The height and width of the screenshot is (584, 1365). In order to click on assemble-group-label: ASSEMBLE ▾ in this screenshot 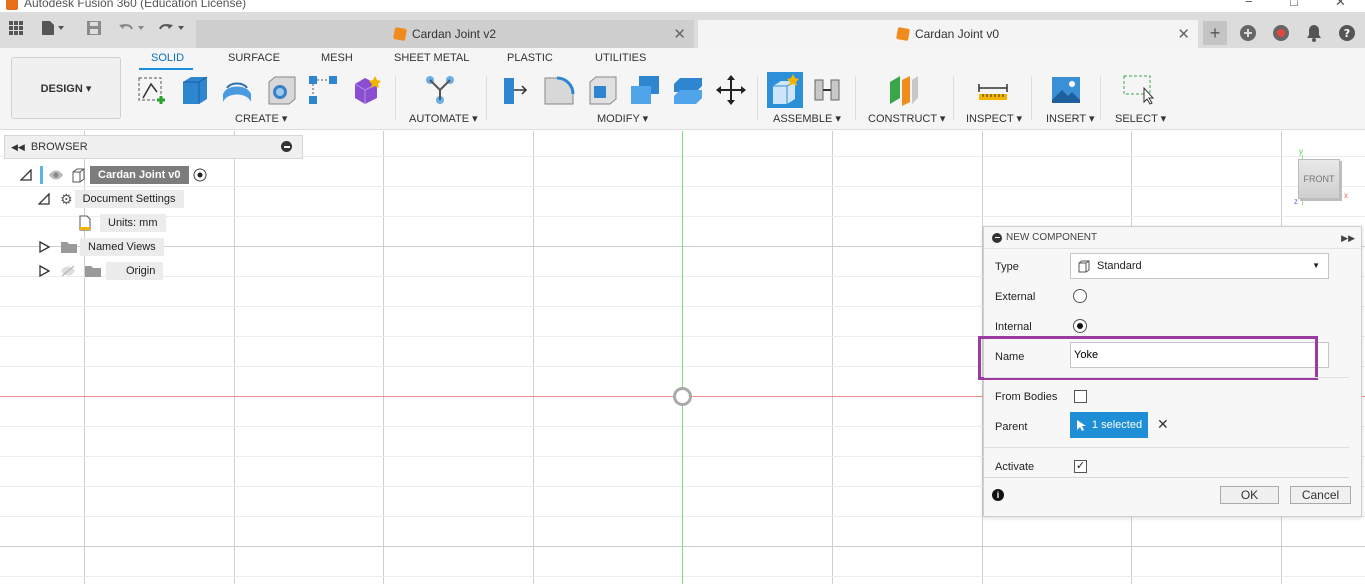, I will do `click(807, 118)`.